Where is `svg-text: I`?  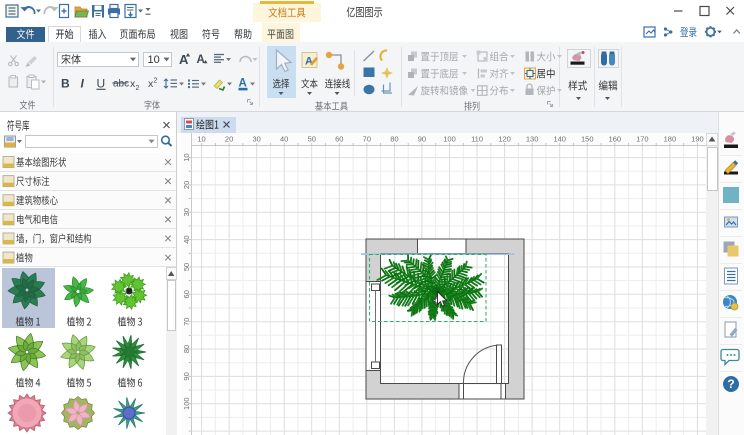
svg-text: I is located at coordinates (83, 84).